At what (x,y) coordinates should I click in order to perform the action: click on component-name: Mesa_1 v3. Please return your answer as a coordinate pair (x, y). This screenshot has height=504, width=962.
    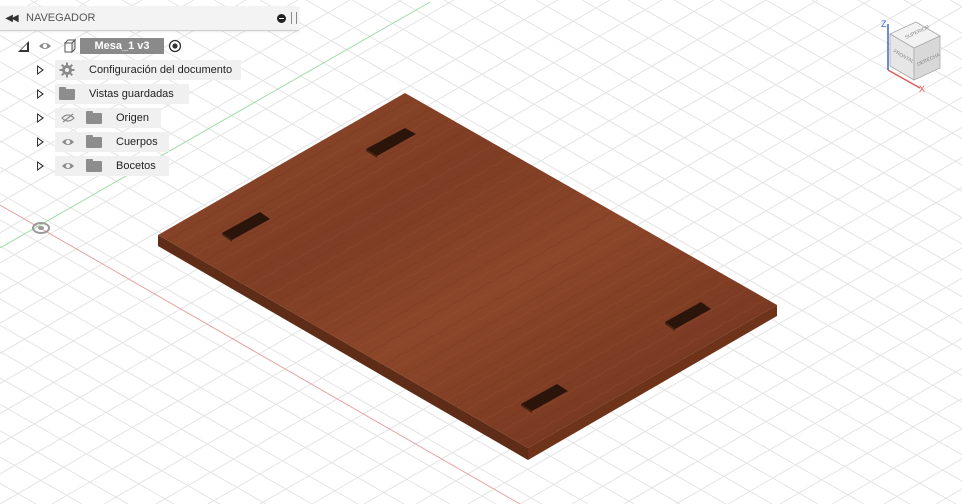
    Looking at the image, I should click on (122, 46).